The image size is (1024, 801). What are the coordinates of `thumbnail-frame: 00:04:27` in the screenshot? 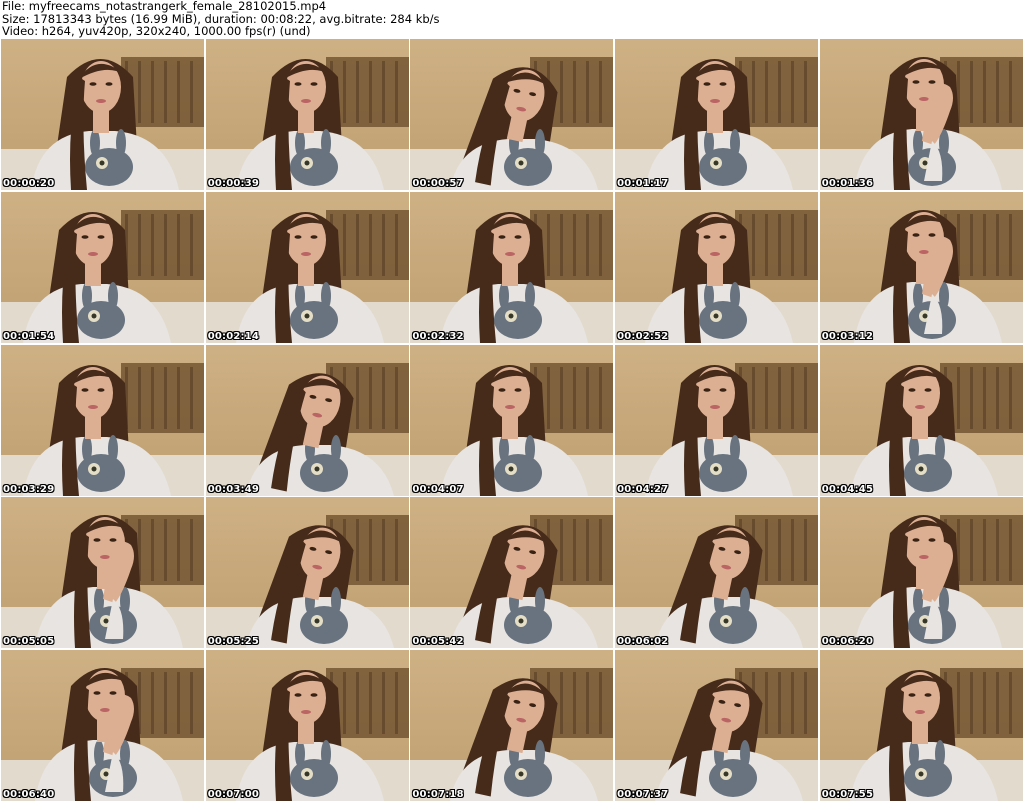 It's located at (717, 420).